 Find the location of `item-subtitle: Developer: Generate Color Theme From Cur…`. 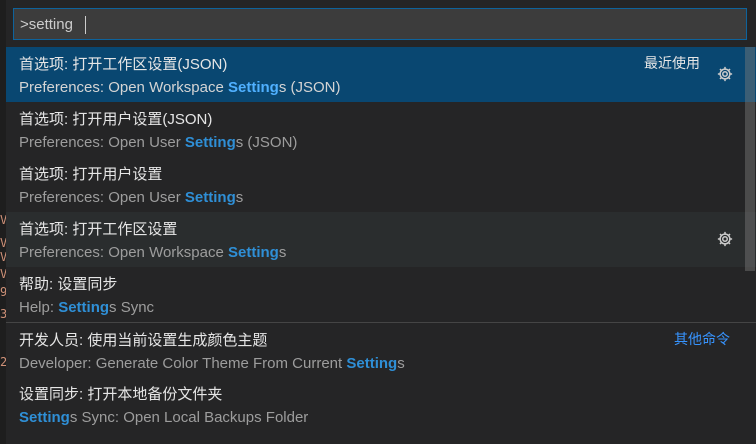

item-subtitle: Developer: Generate Color Theme From Cur… is located at coordinates (212, 363).